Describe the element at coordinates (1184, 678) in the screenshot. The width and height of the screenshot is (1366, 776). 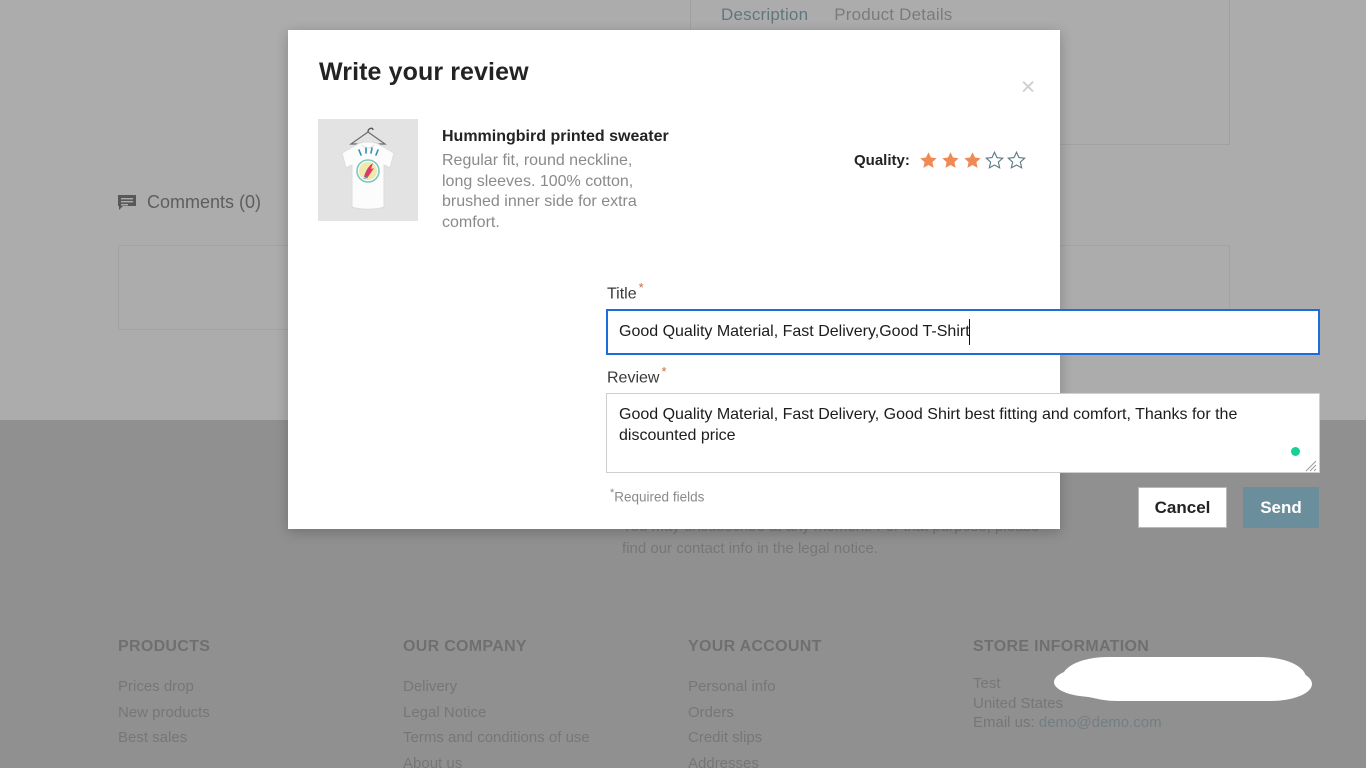
I see `redaction-scribble` at that location.